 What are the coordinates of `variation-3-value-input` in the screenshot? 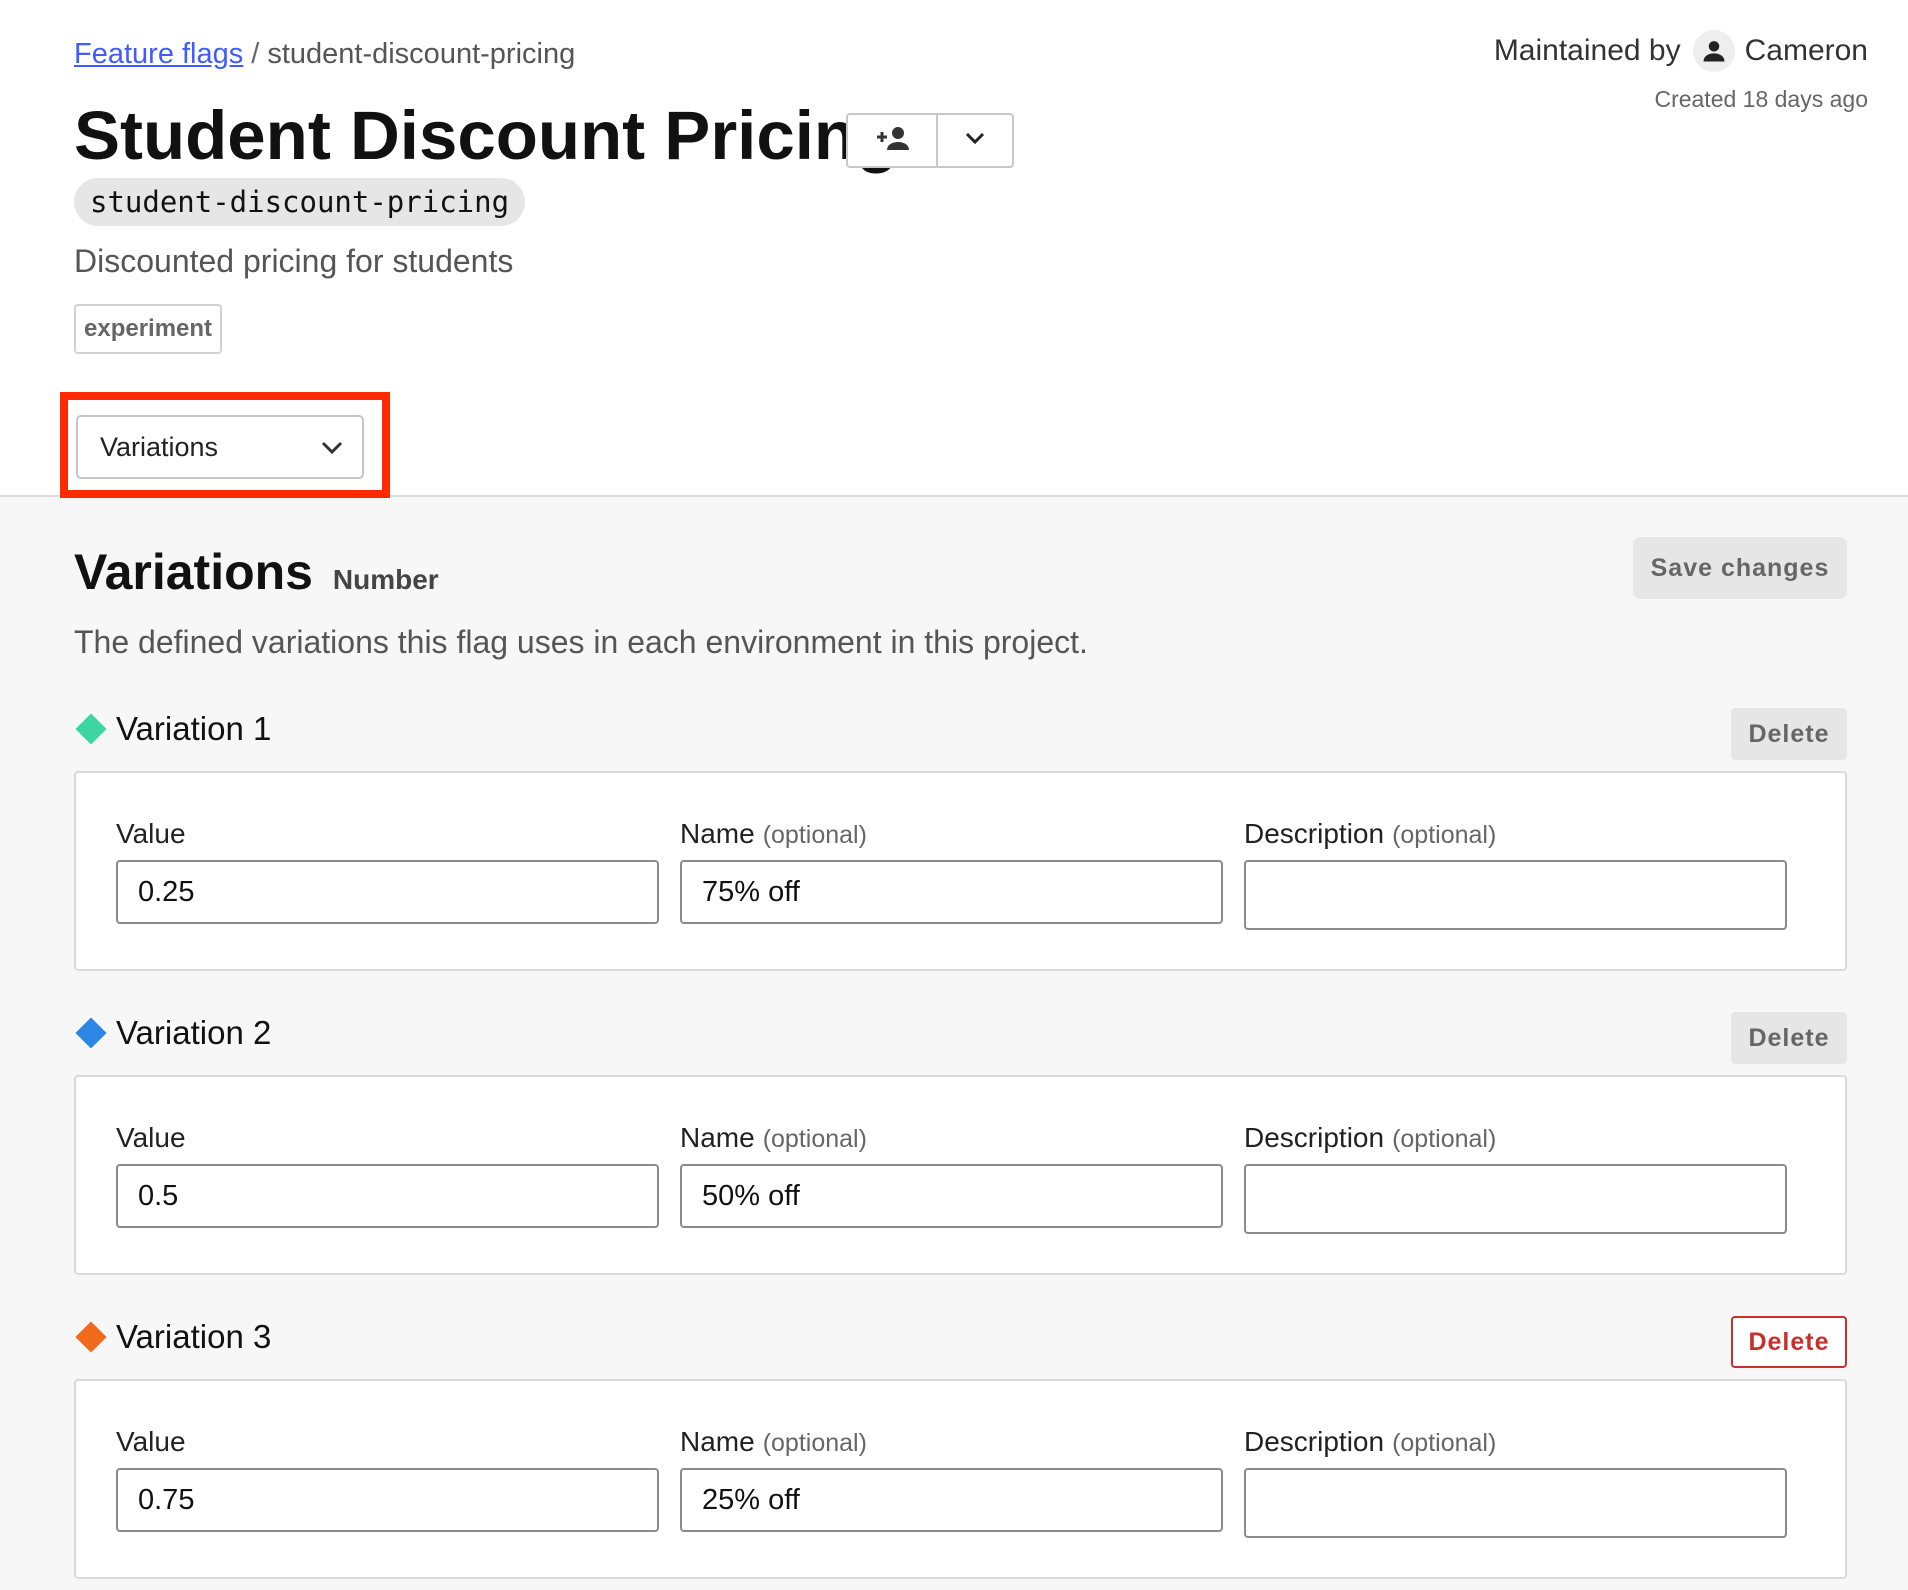 It's located at (387, 1500).